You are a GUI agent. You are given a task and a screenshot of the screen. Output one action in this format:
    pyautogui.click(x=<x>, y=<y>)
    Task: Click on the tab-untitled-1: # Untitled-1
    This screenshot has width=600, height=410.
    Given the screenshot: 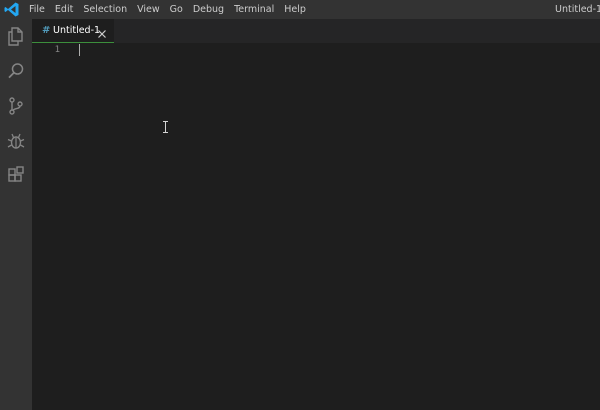 What is the action you would take?
    pyautogui.click(x=73, y=31)
    